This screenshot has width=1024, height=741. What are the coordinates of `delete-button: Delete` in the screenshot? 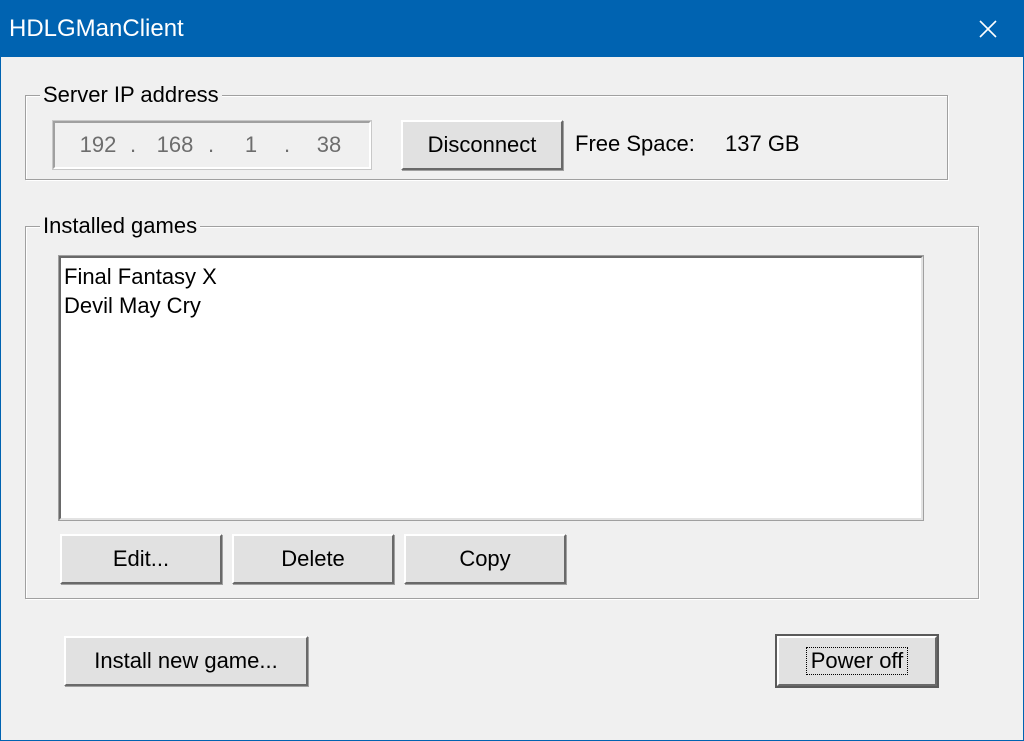 It's located at (313, 559).